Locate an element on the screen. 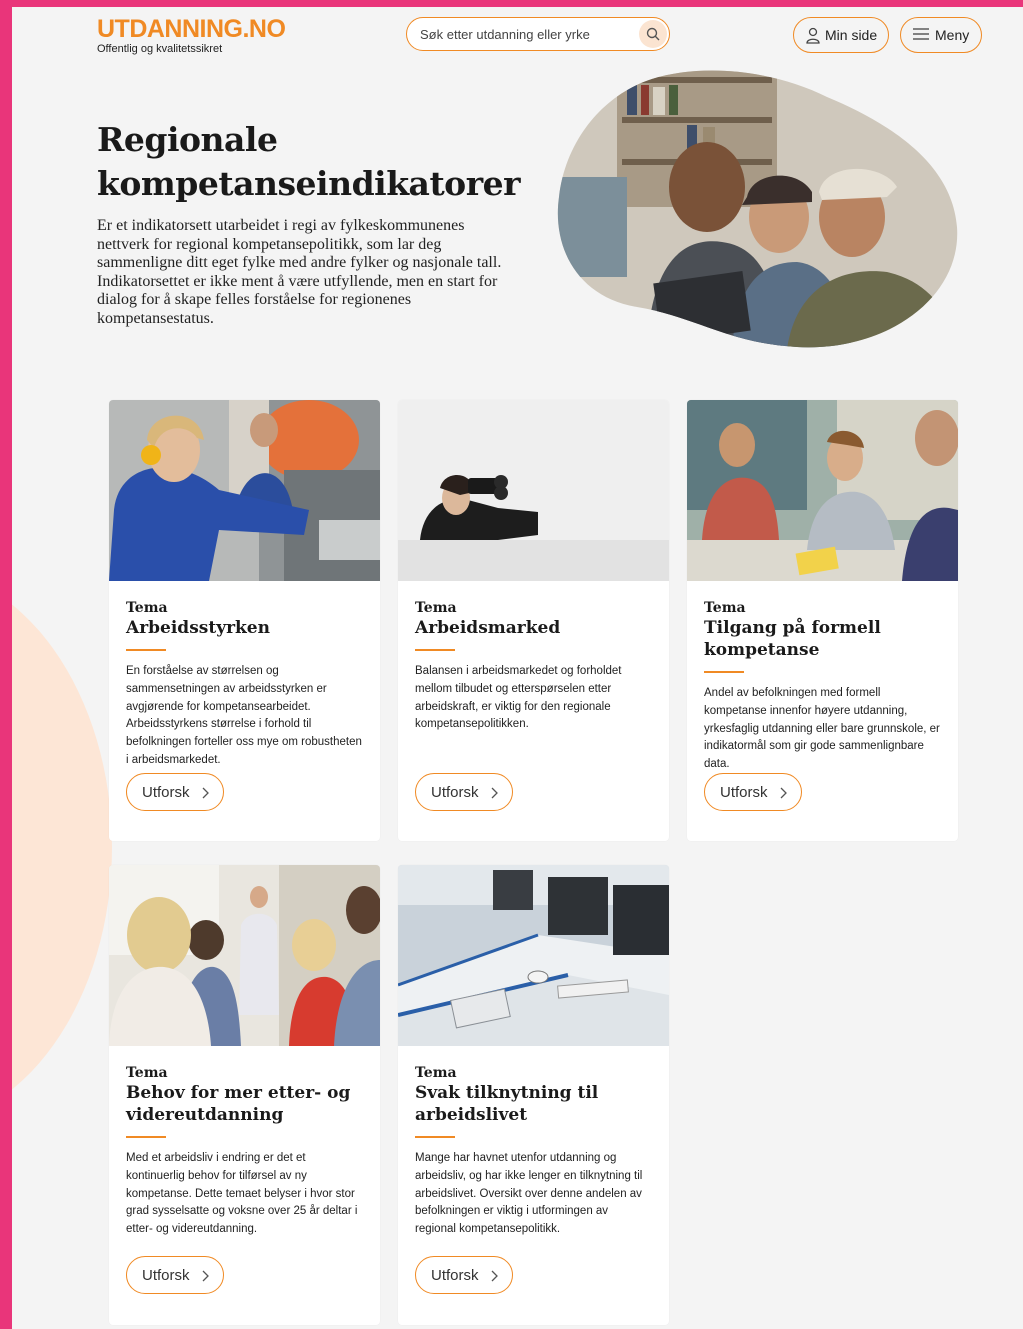 The height and width of the screenshot is (1329, 1023). card-title: Tilgang på formell kompetanse is located at coordinates (792, 639).